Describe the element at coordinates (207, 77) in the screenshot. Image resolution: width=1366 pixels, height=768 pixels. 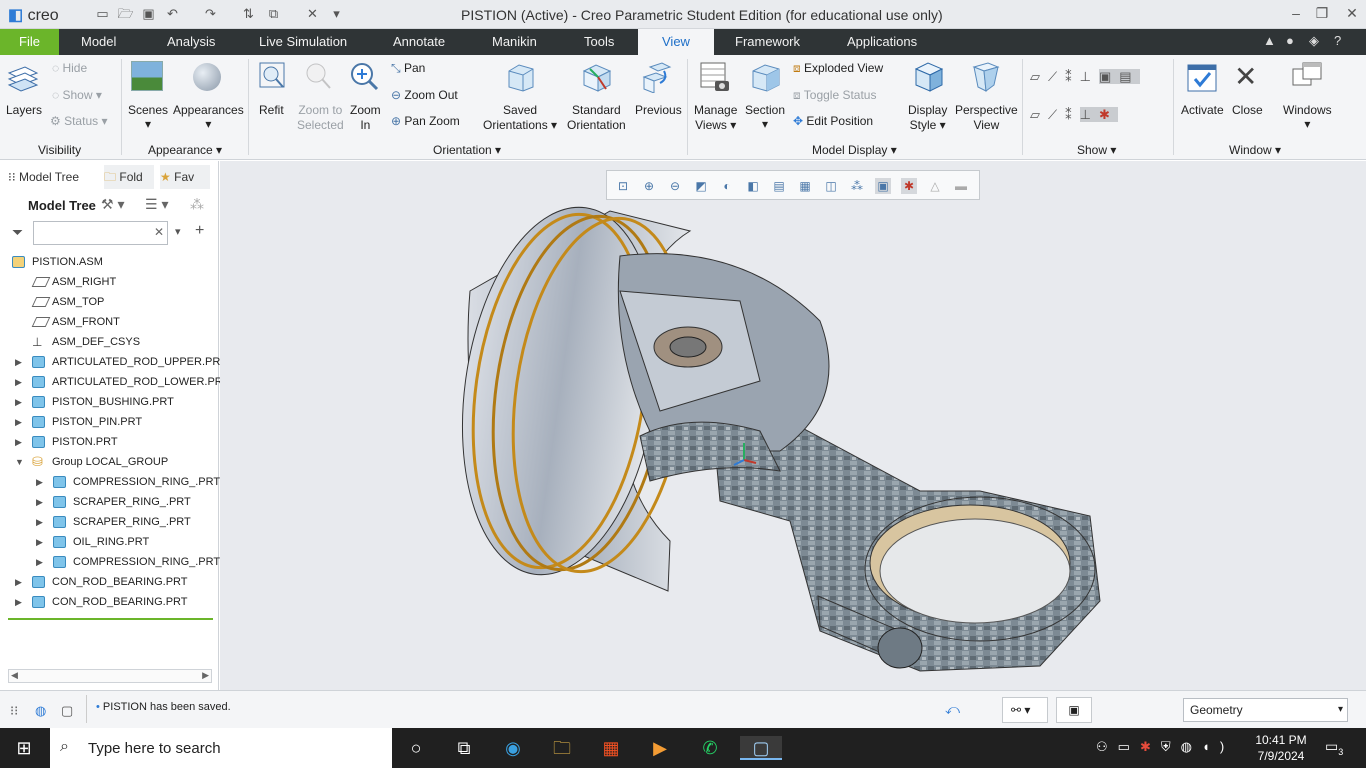
I see `appearances-icon` at that location.